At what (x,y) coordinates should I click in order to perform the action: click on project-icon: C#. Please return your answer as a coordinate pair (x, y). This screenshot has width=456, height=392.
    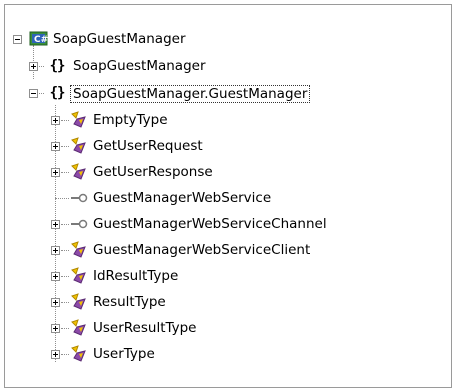
    Looking at the image, I should click on (39, 39).